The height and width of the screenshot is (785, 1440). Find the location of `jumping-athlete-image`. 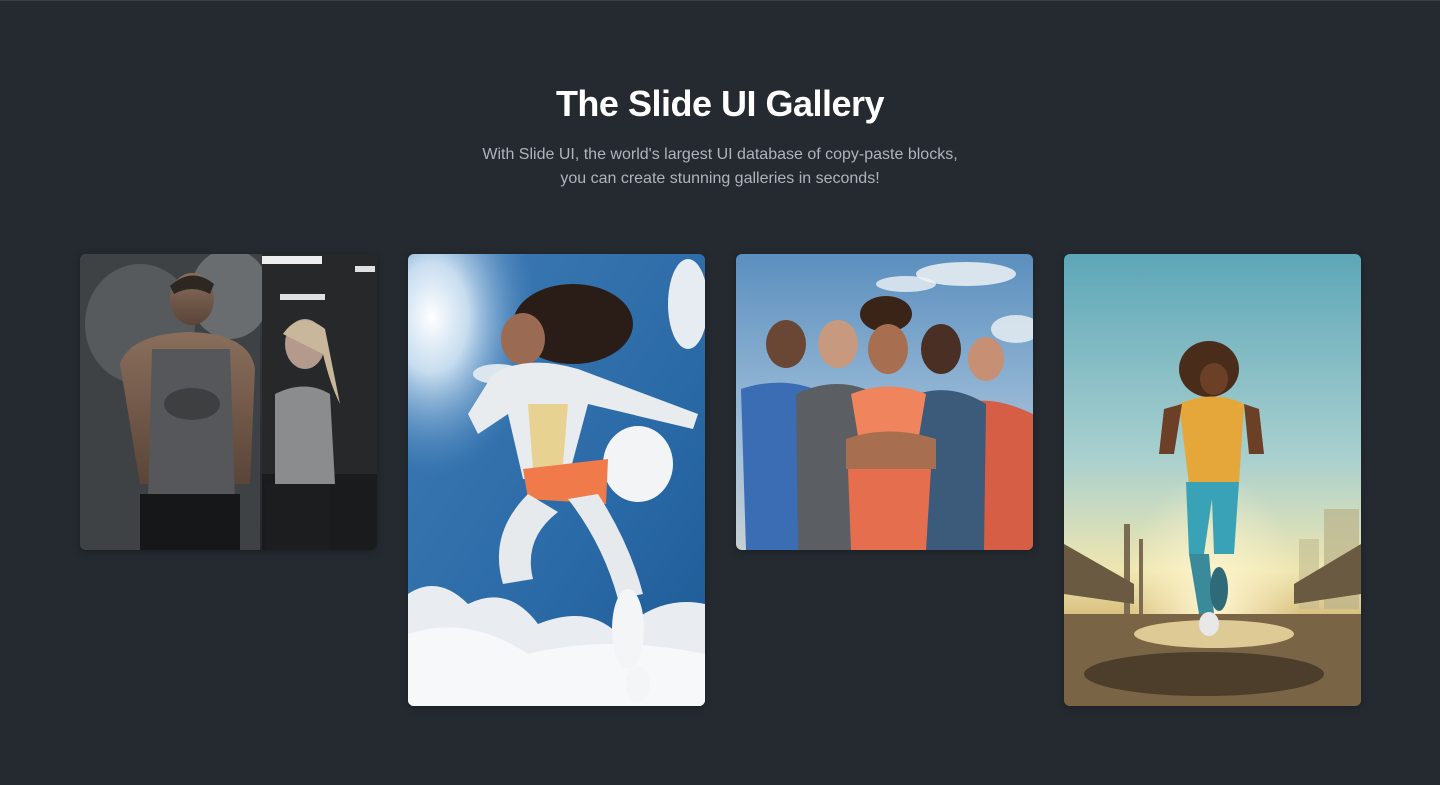

jumping-athlete-image is located at coordinates (556, 480).